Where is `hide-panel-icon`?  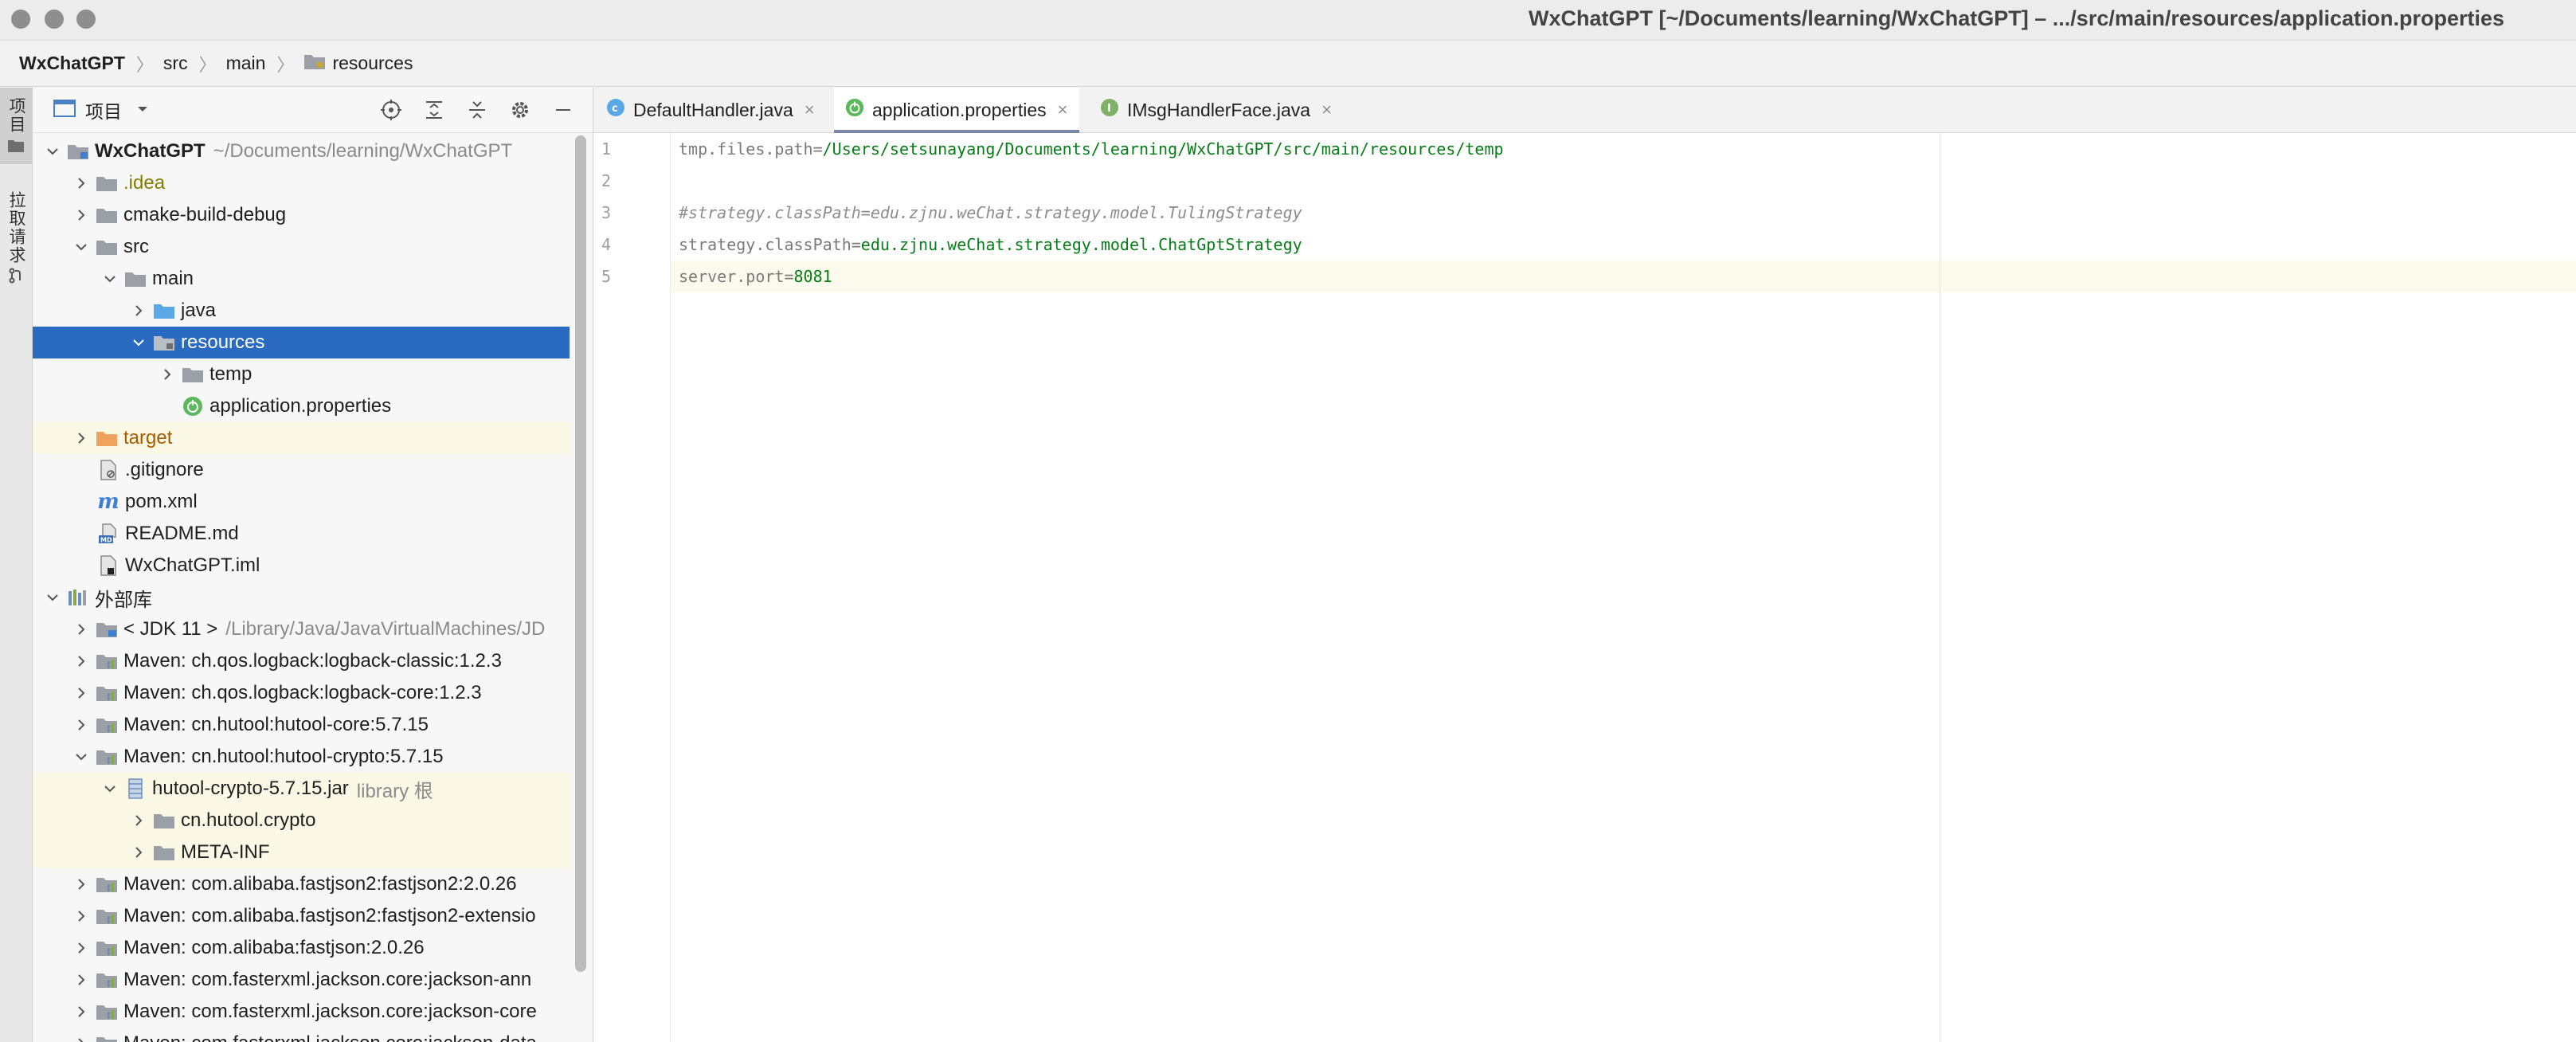 hide-panel-icon is located at coordinates (563, 110).